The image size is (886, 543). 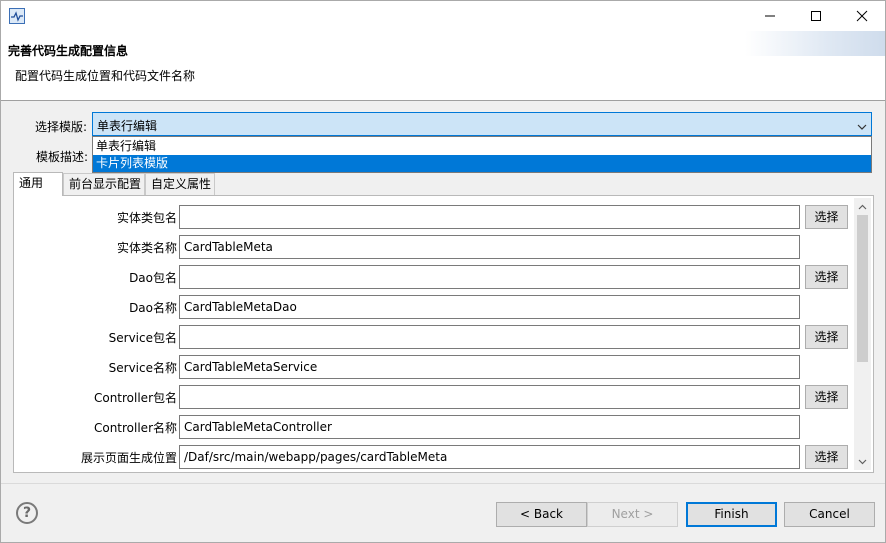 I want to click on app-icon, so click(x=17, y=16).